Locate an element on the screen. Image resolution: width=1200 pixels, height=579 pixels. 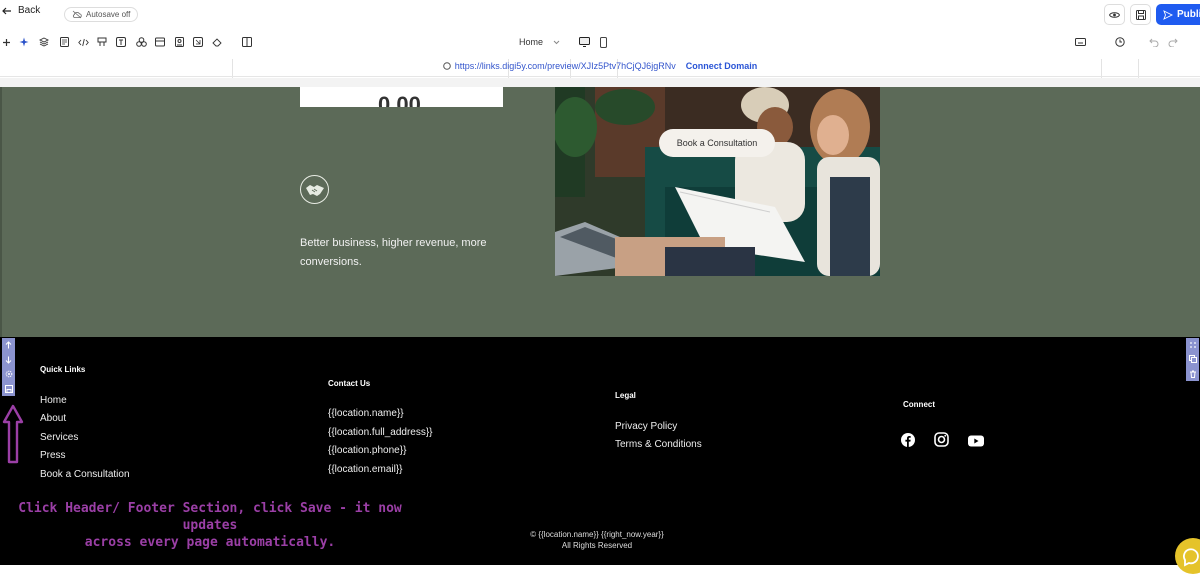
eye-icon is located at coordinates (1114, 14).